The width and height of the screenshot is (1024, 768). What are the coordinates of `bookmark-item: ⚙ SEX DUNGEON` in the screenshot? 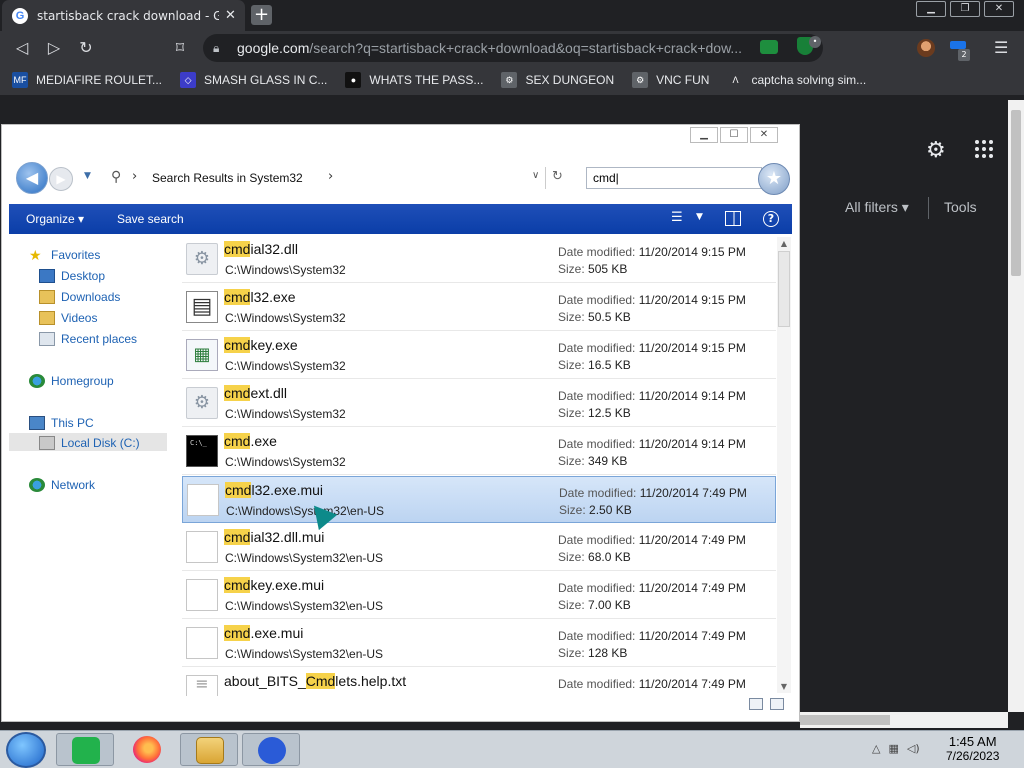 It's located at (557, 80).